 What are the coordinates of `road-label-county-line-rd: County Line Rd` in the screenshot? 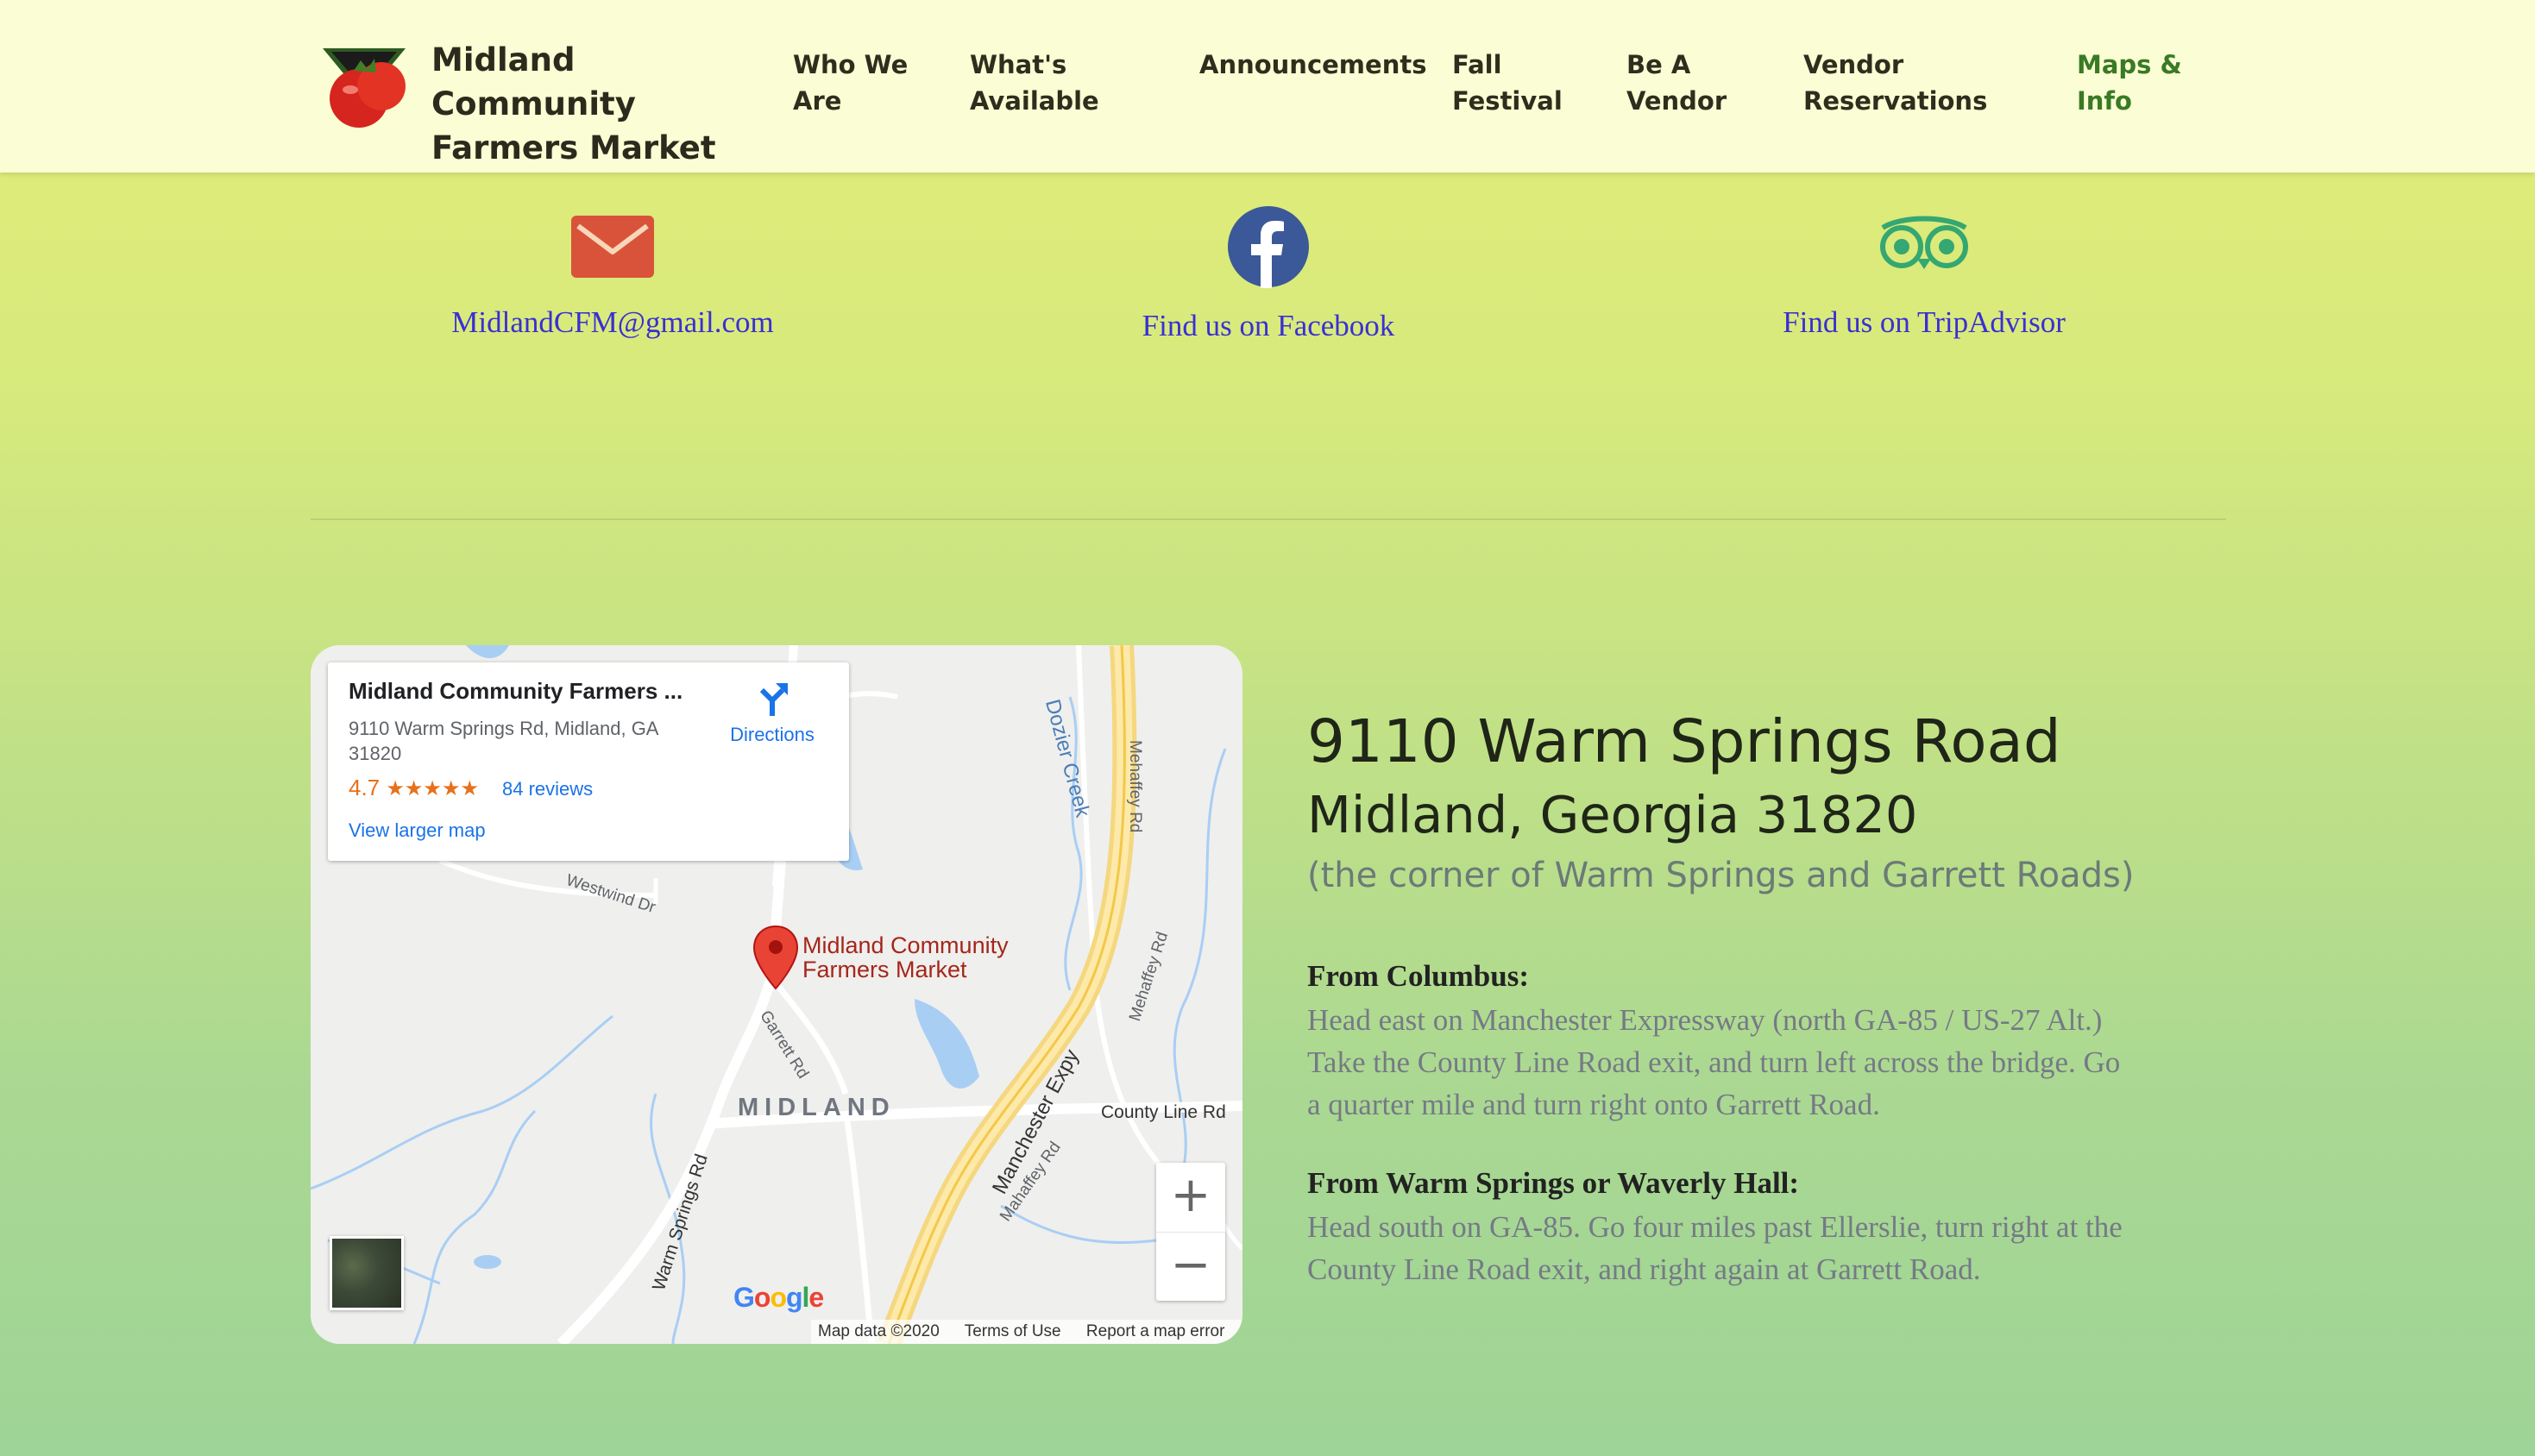 It's located at (1163, 1112).